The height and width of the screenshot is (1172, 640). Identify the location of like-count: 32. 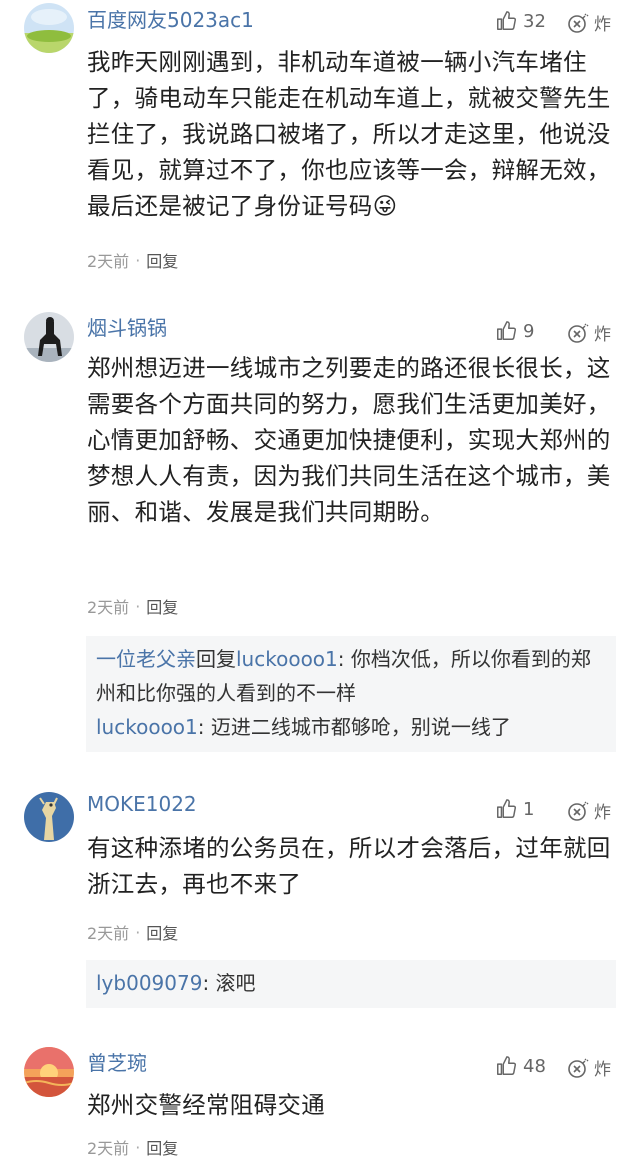
(534, 21).